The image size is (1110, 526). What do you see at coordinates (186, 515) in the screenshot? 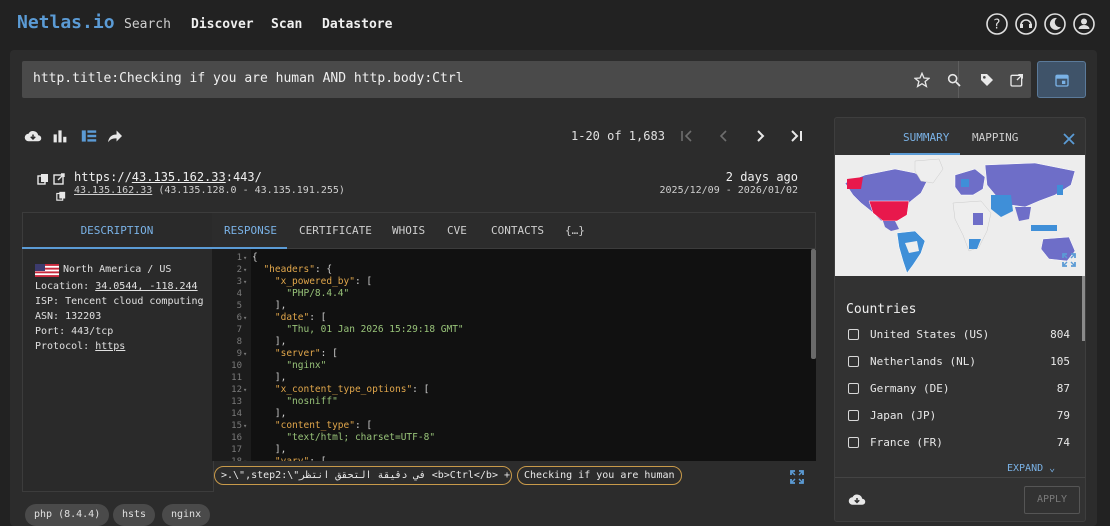
I see `tag-nginx: nginx` at bounding box center [186, 515].